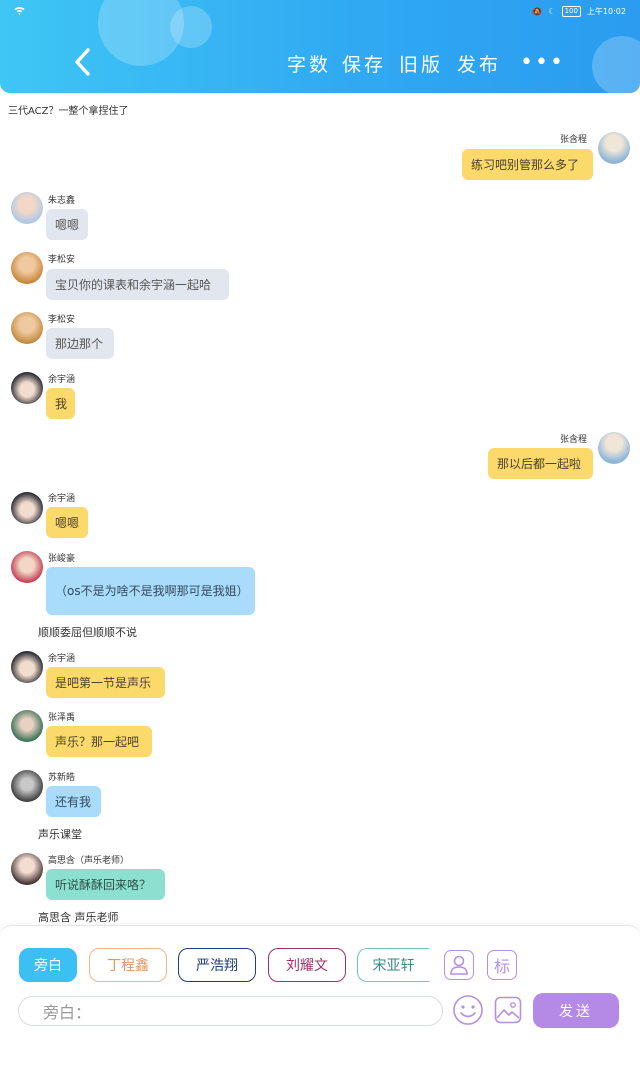 The image size is (640, 1067). What do you see at coordinates (80, 343) in the screenshot?
I see `message-bubble: 那边那个` at bounding box center [80, 343].